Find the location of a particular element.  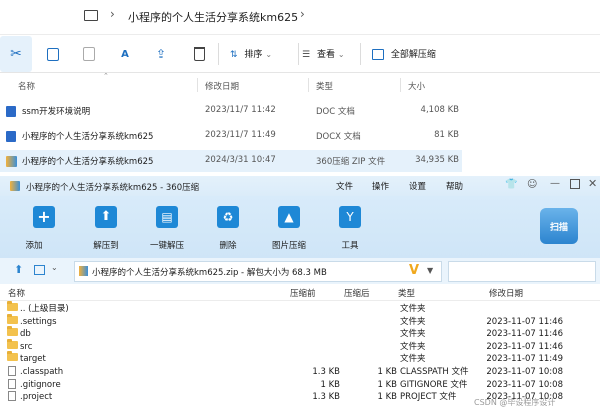

image-compress-button: ▲ 图片压缩 is located at coordinates (289, 227).